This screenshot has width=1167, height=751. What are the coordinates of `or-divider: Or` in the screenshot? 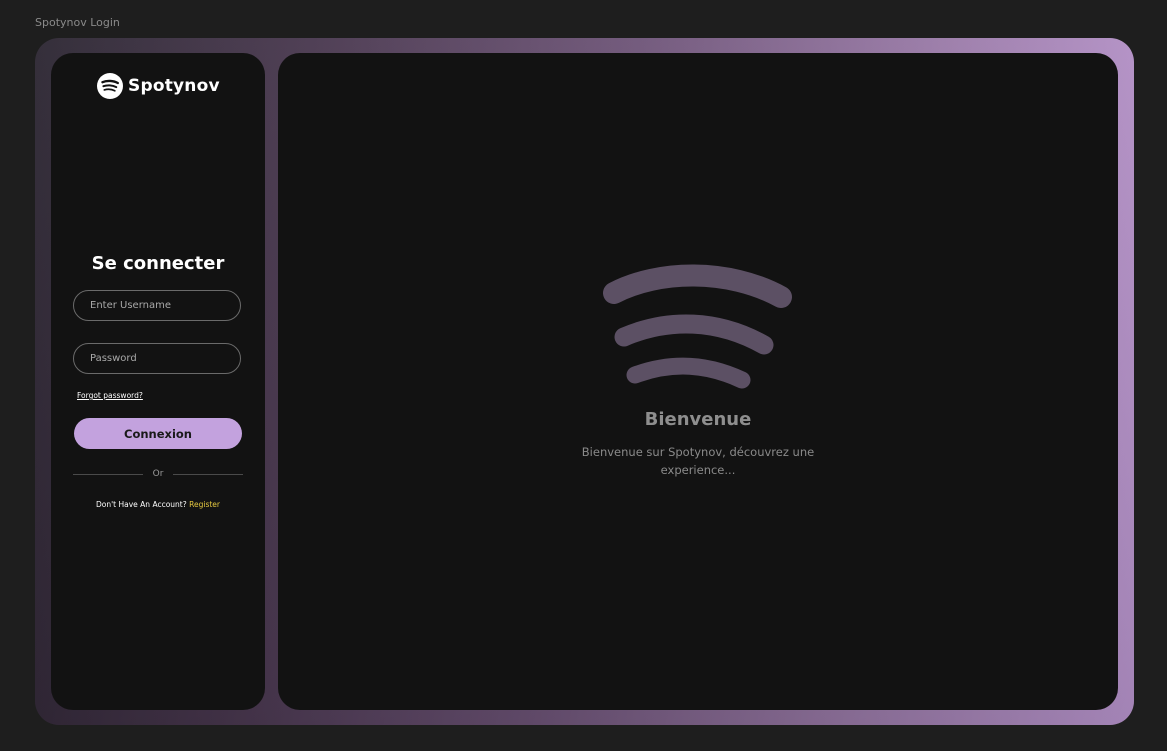 It's located at (158, 474).